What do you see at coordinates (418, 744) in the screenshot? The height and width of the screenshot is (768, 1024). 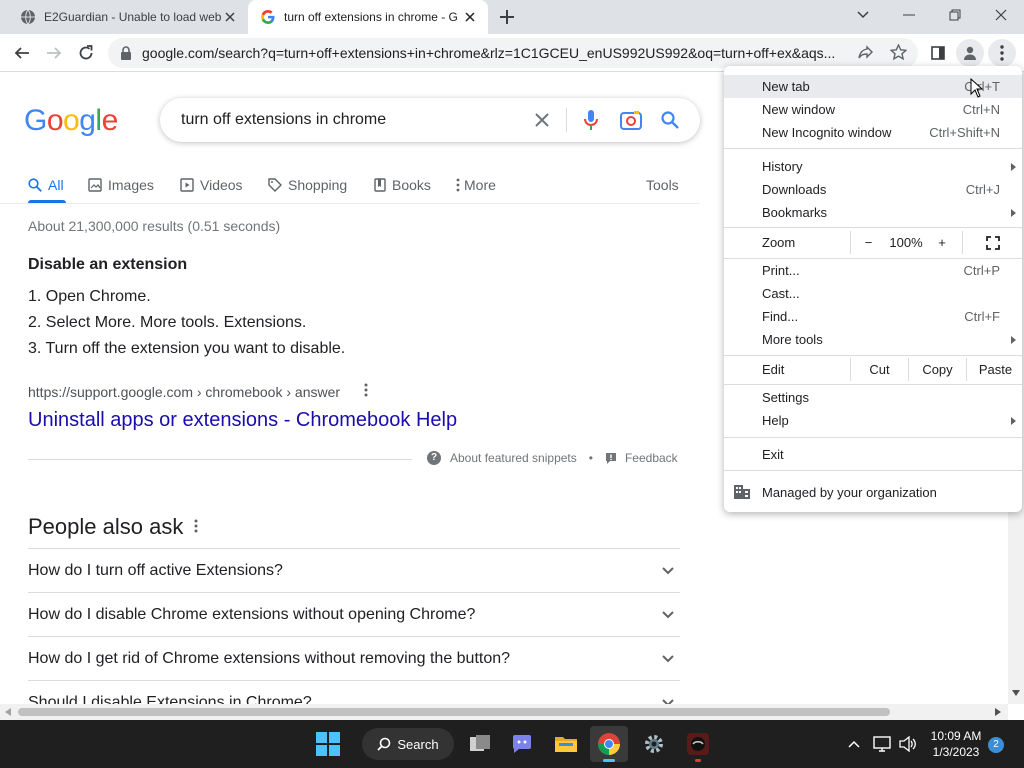 I see `taskbar-search-label: Search` at bounding box center [418, 744].